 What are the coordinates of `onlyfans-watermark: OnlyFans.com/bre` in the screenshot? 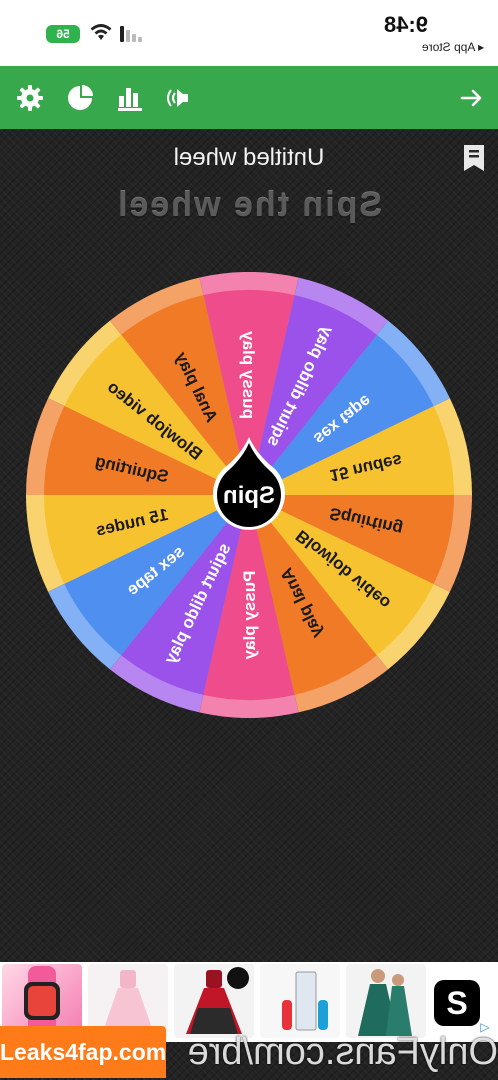 It's located at (342, 1052).